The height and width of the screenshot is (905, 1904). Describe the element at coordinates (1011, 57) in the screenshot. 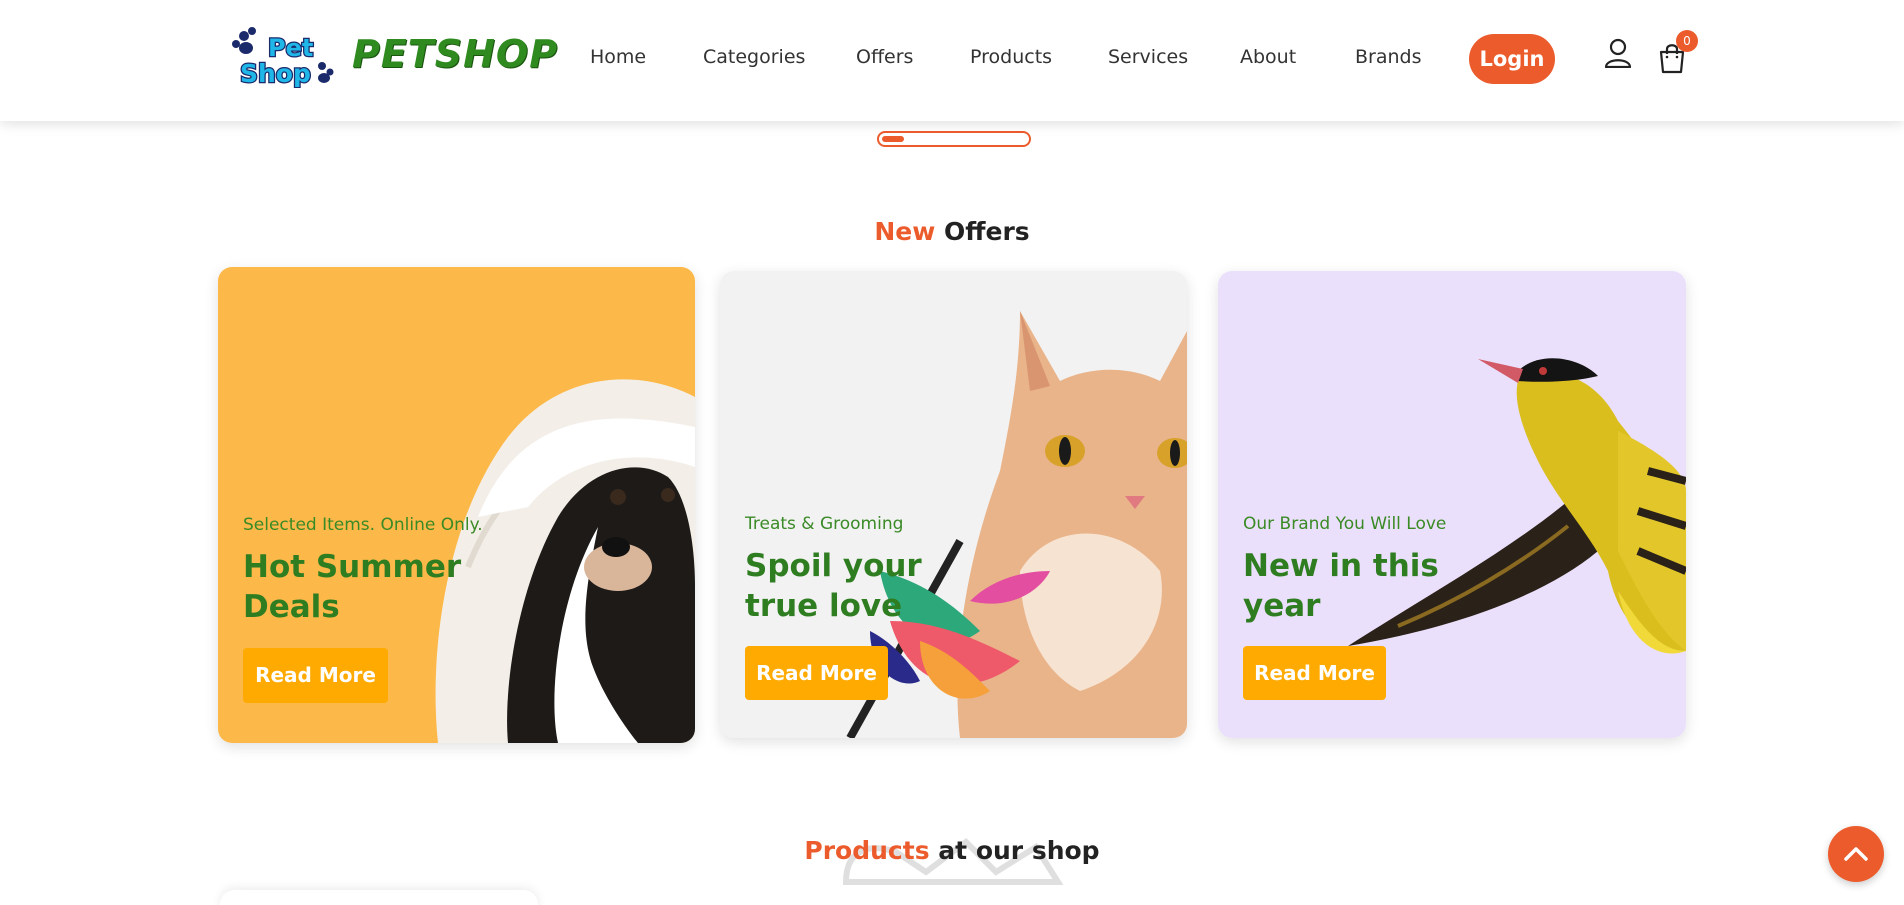

I see `nav-products: Products` at that location.